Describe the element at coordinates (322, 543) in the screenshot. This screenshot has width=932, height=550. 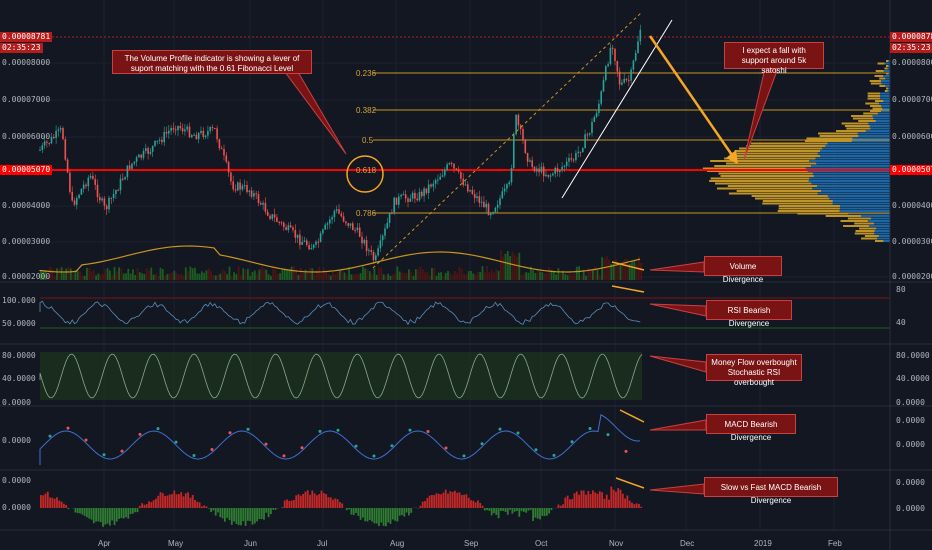
I see `time-axis-label: Jul` at that location.